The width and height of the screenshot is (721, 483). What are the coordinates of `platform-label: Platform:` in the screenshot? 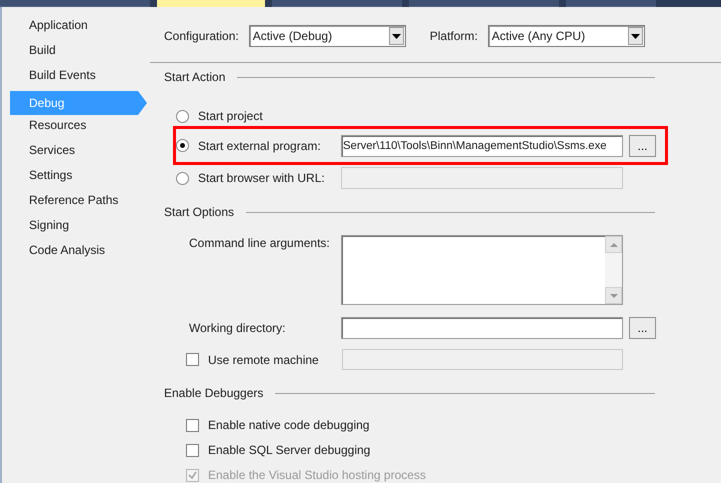 It's located at (454, 36).